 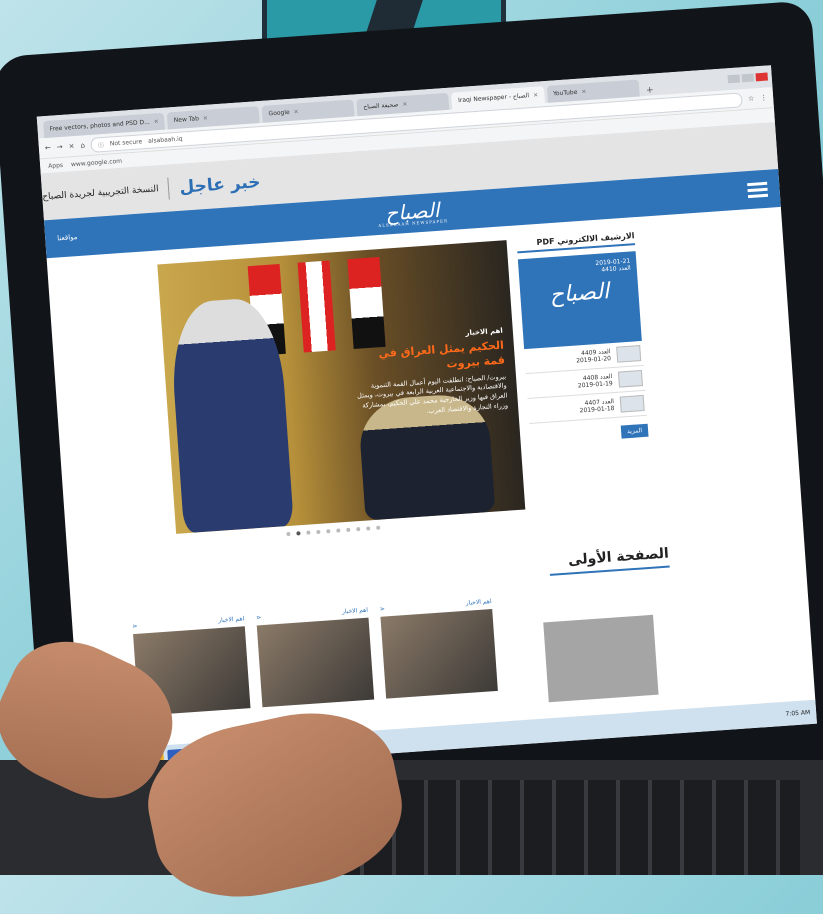 What do you see at coordinates (399, 579) in the screenshot?
I see `first-page-section: الصفحة الأولى` at bounding box center [399, 579].